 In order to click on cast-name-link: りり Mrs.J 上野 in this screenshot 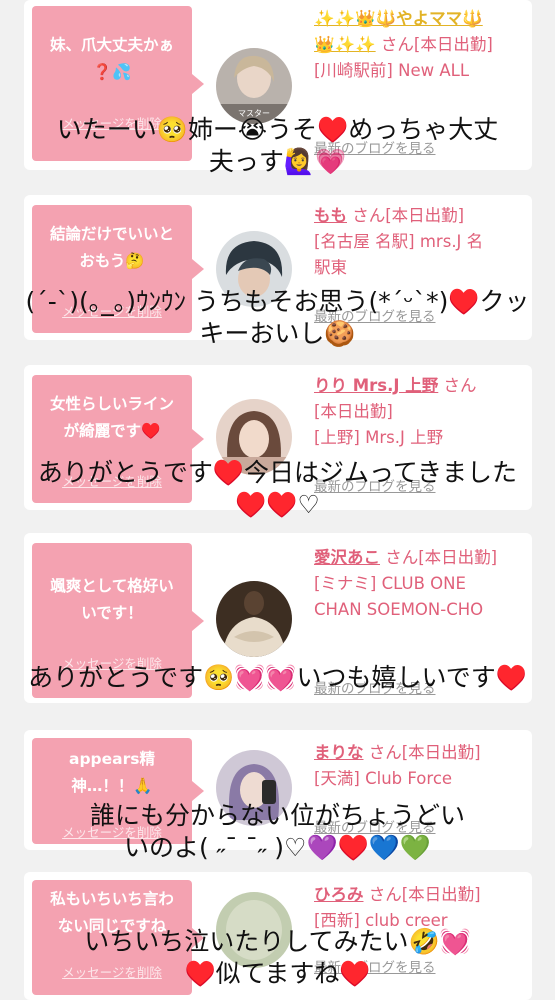, I will do `click(376, 385)`.